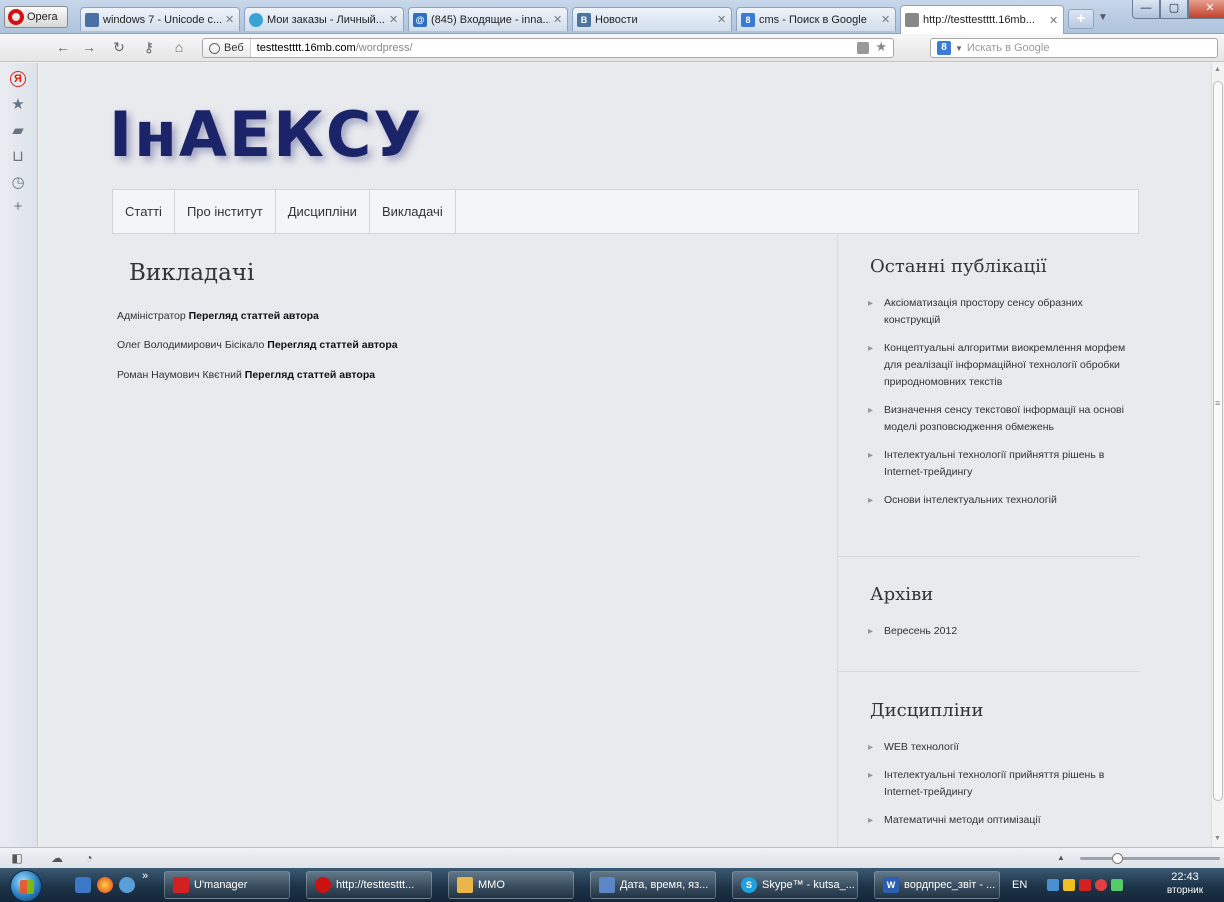  What do you see at coordinates (1117, 885) in the screenshot?
I see `tray-monitor-icon` at bounding box center [1117, 885].